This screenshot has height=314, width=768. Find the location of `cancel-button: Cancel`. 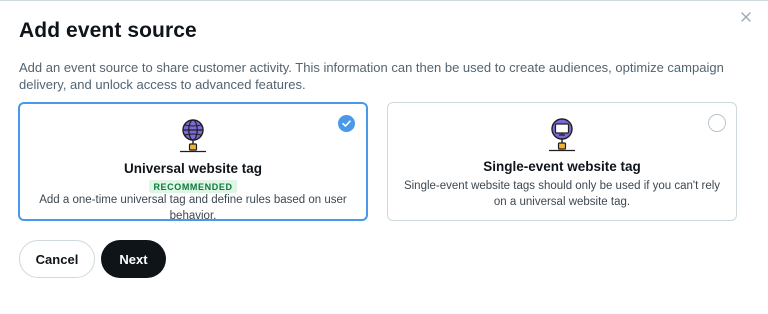

cancel-button: Cancel is located at coordinates (57, 259).